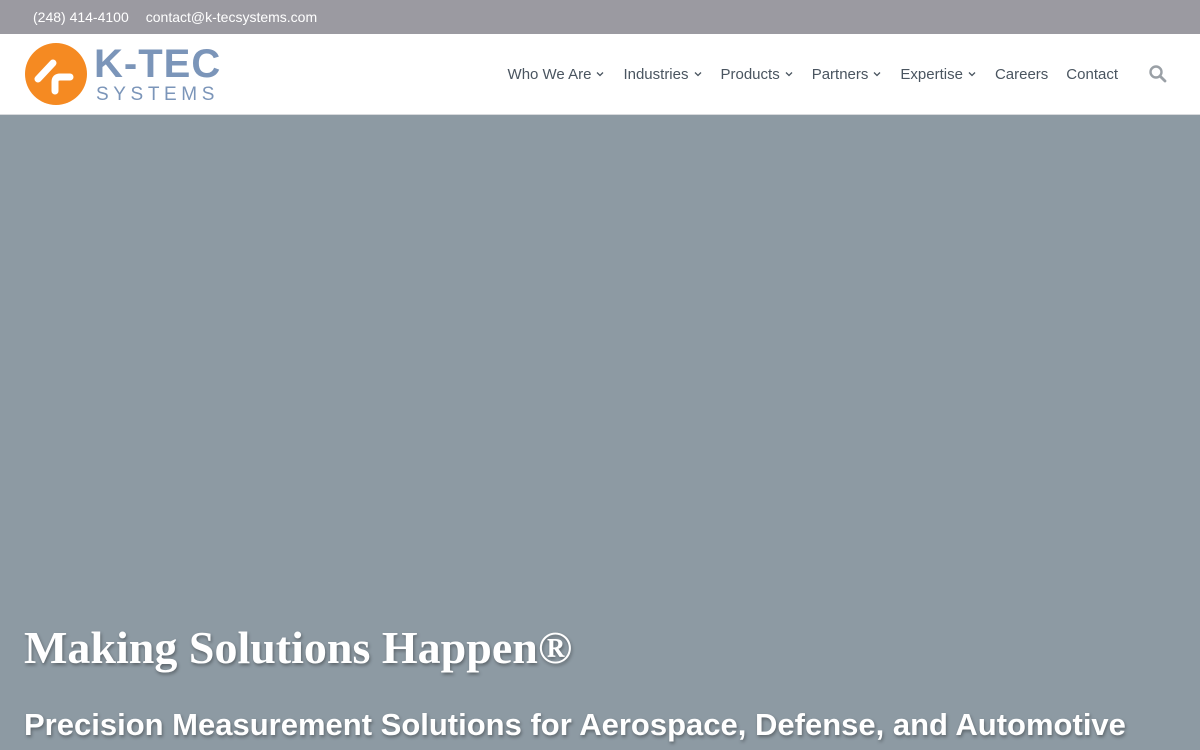 This screenshot has width=1200, height=750. I want to click on search-icon, so click(1158, 74).